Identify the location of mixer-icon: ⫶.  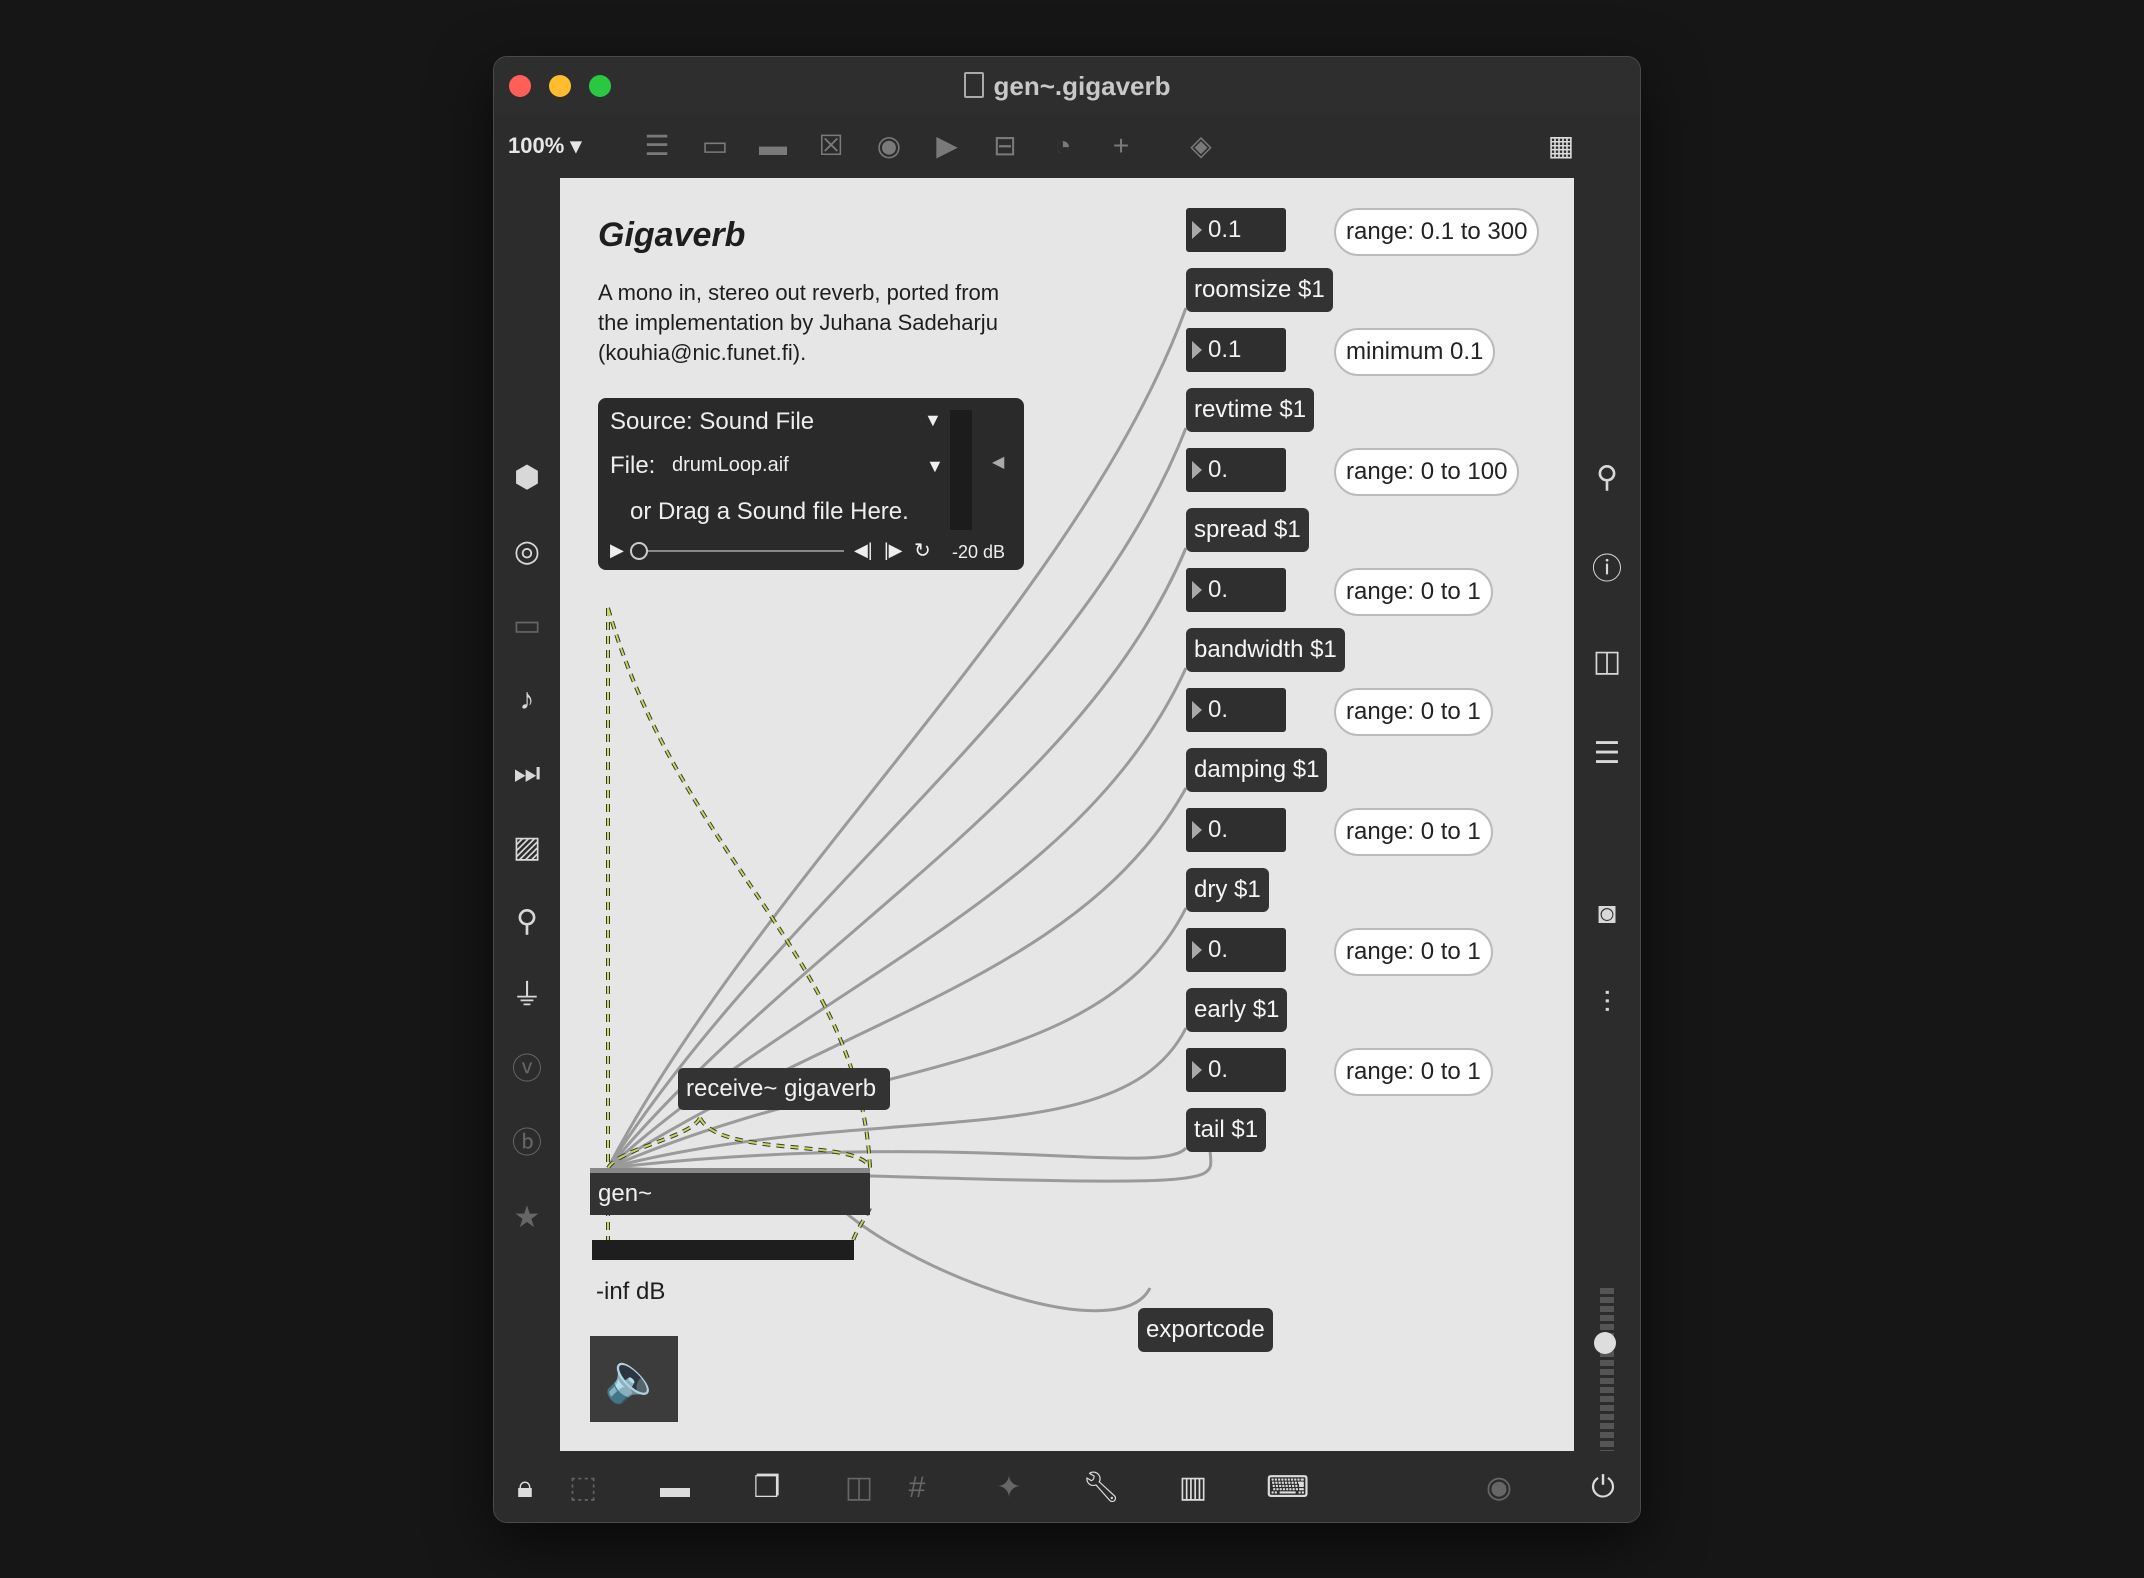
(1607, 1004).